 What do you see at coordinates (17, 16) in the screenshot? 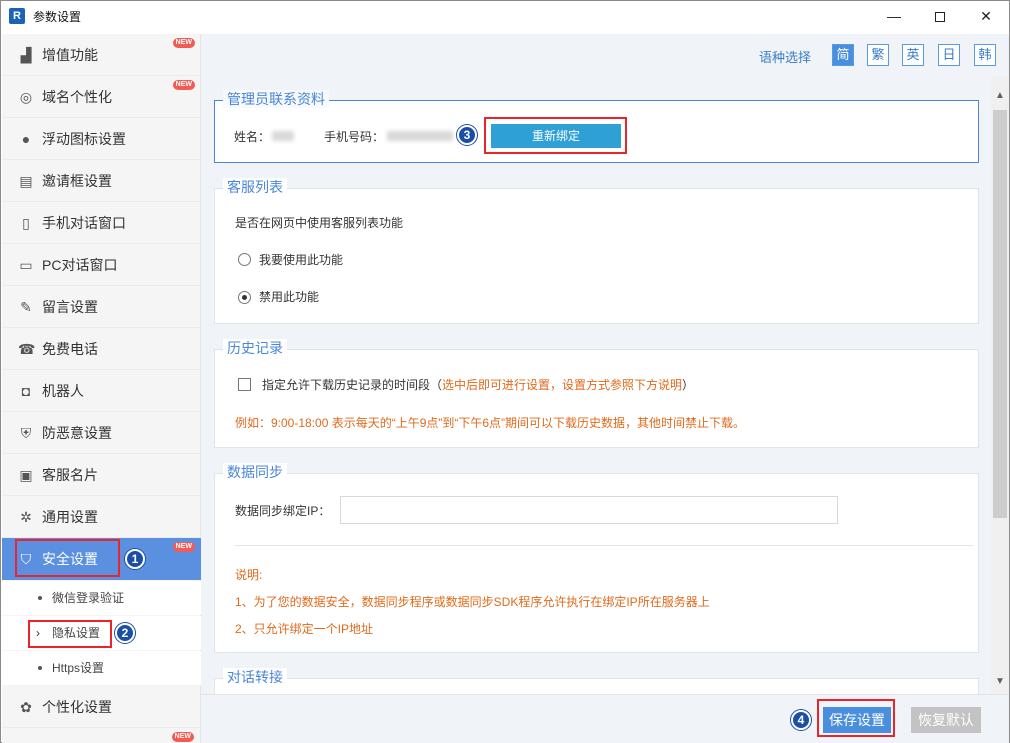
I see `app-logo-icon: R` at bounding box center [17, 16].